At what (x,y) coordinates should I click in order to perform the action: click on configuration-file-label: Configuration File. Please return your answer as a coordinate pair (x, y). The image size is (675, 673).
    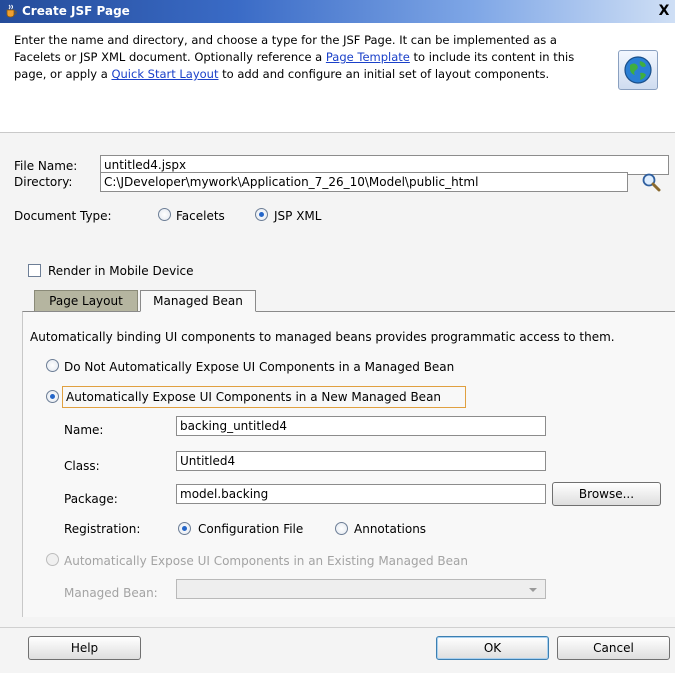
    Looking at the image, I should click on (251, 529).